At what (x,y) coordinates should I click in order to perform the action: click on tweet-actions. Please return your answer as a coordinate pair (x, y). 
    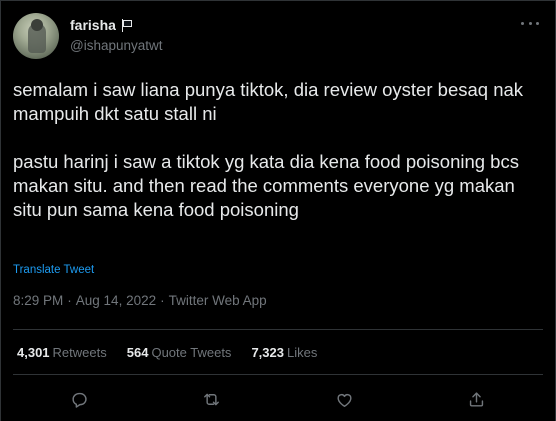
    Looking at the image, I should click on (278, 399).